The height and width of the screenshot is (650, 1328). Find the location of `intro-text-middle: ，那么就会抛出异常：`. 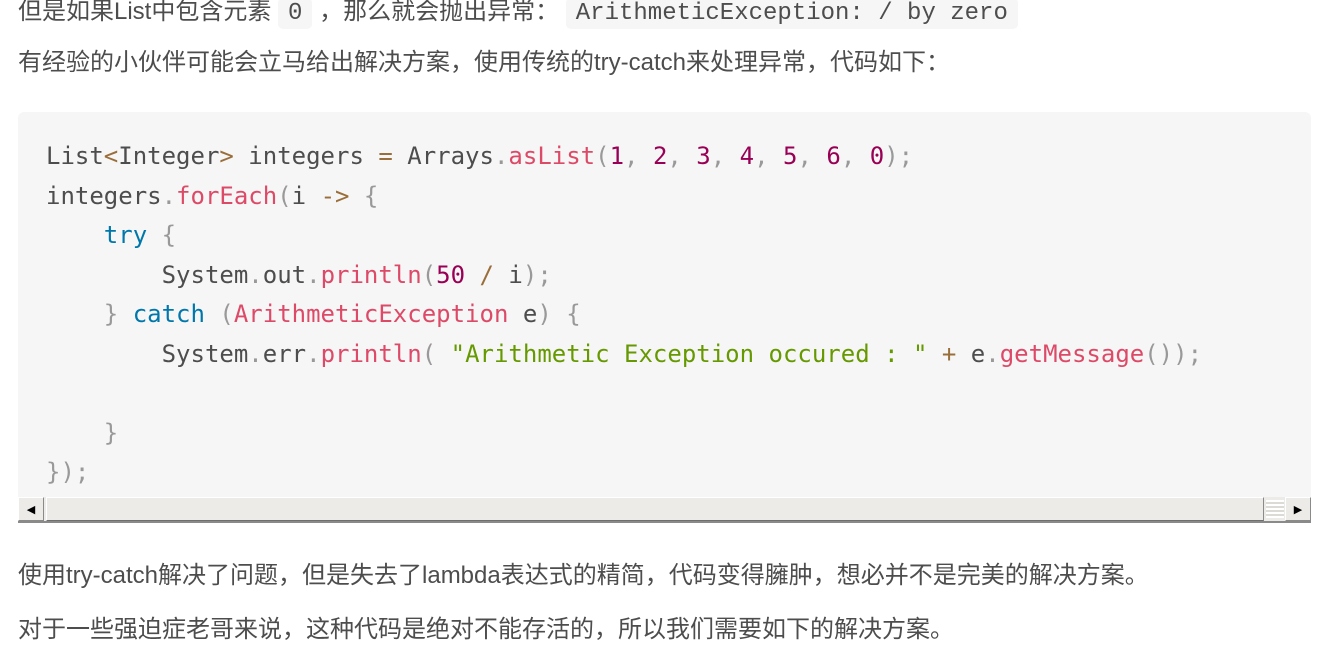

intro-text-middle: ，那么就会抛出异常： is located at coordinates (439, 12).